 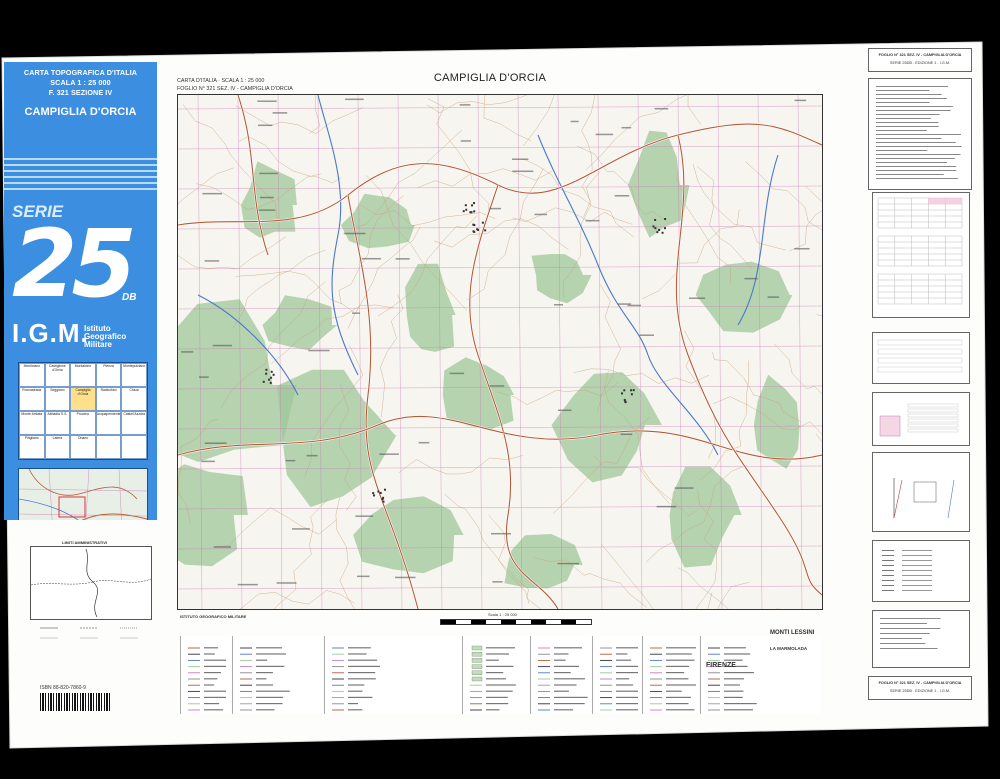 I want to click on credit-line, so click(x=903, y=643).